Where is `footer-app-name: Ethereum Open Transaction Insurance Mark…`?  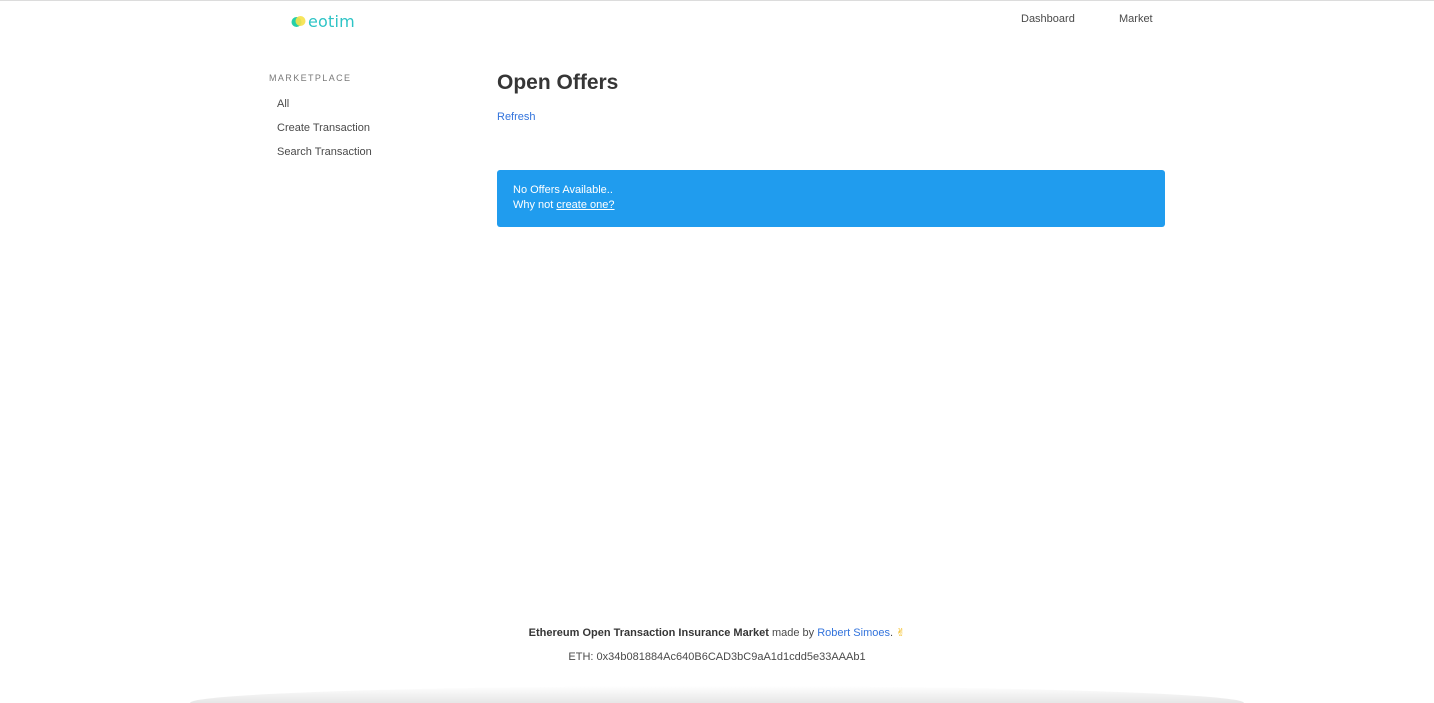 footer-app-name: Ethereum Open Transaction Insurance Mark… is located at coordinates (648, 633).